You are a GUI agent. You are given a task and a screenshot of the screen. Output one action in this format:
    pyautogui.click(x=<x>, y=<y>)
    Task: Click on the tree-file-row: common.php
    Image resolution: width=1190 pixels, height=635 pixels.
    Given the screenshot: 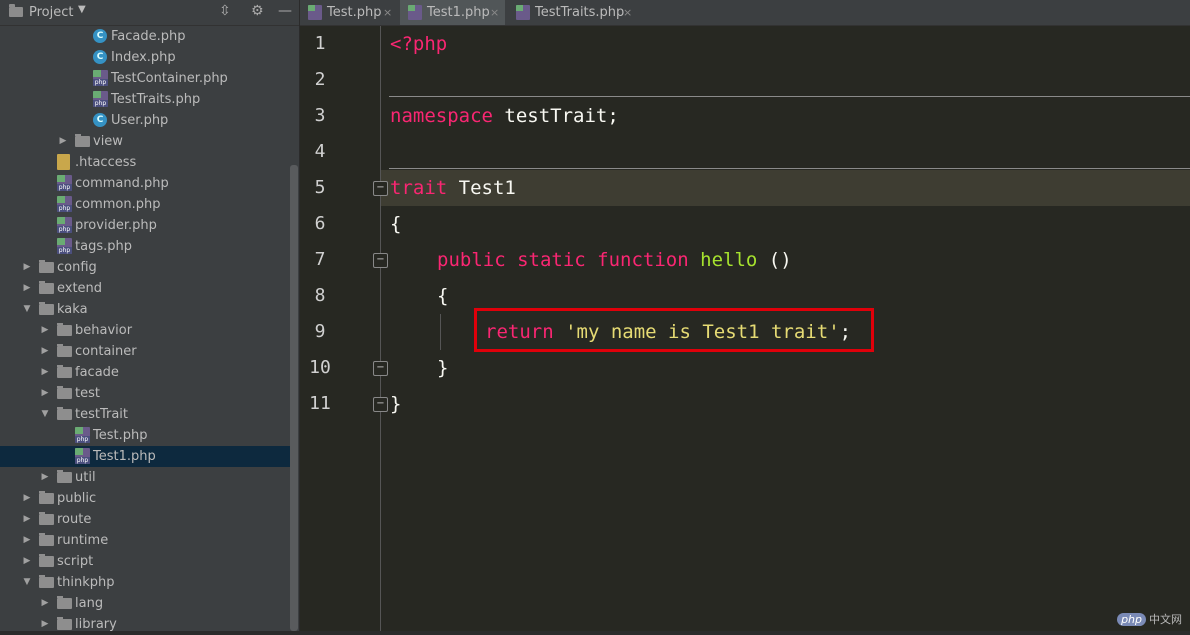 What is the action you would take?
    pyautogui.click(x=145, y=204)
    